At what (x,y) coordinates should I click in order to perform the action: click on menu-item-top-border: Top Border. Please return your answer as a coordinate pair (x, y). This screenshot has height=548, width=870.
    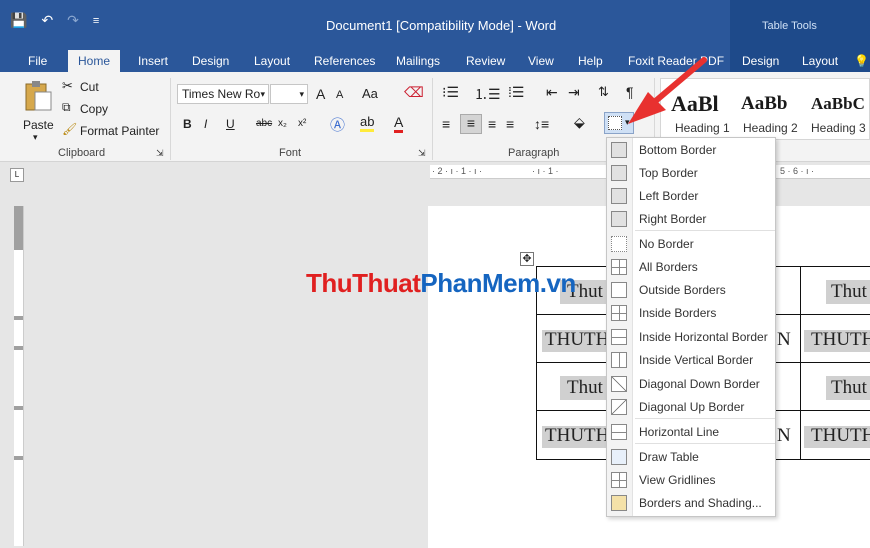
    Looking at the image, I should click on (691, 173).